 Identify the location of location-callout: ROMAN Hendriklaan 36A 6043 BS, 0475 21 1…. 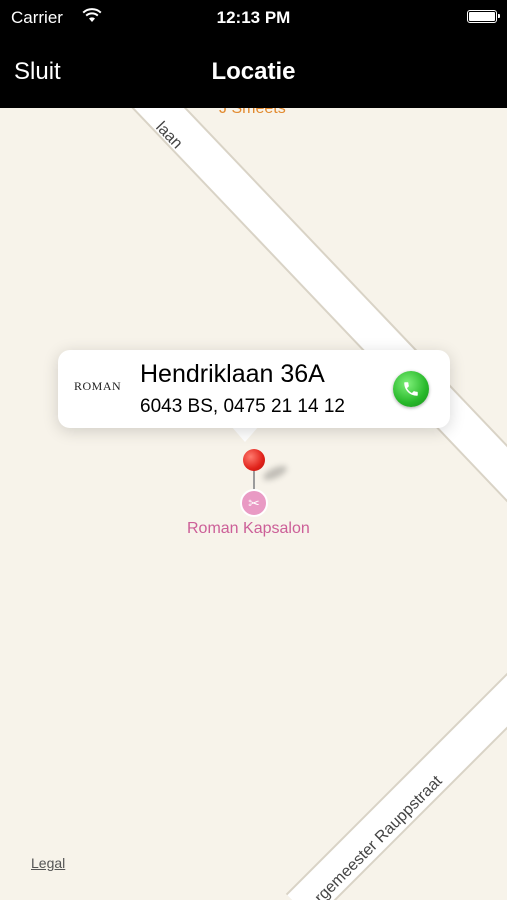
(254, 389).